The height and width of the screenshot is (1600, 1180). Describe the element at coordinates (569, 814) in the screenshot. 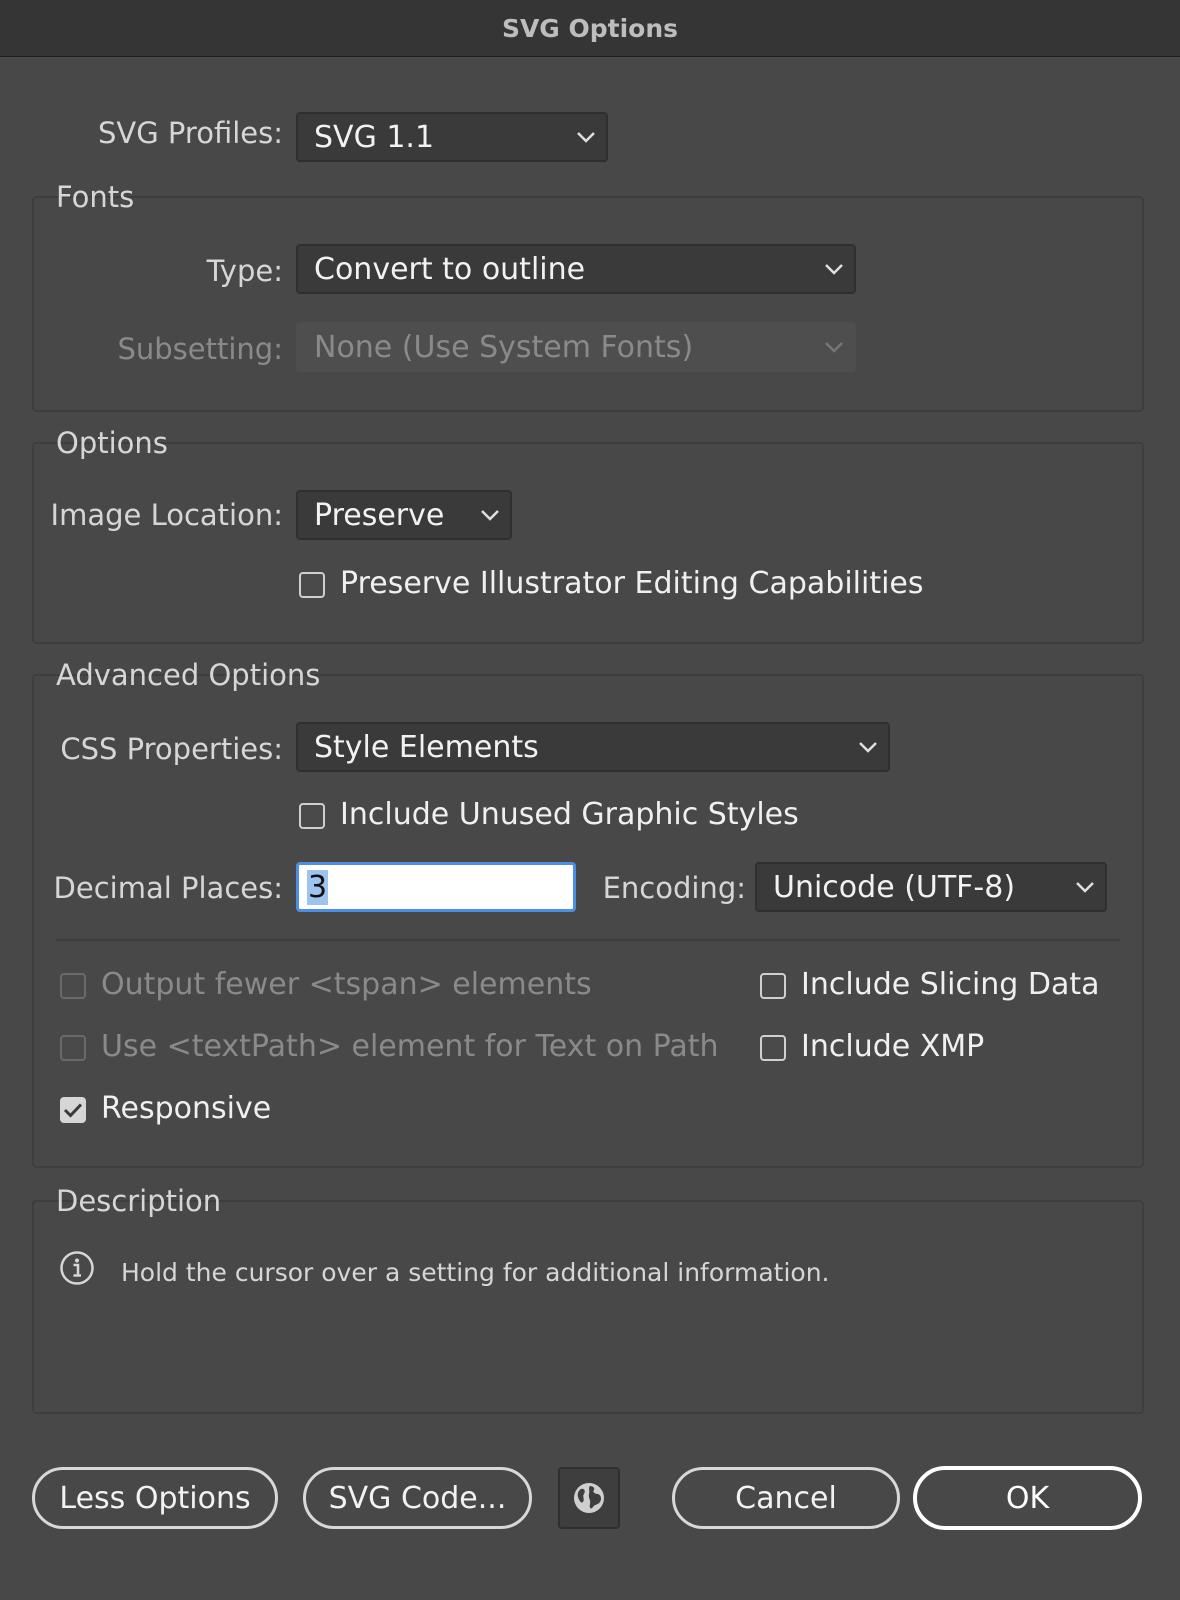

I see `unused-styles-label: Include Unused Graphic Styles` at that location.